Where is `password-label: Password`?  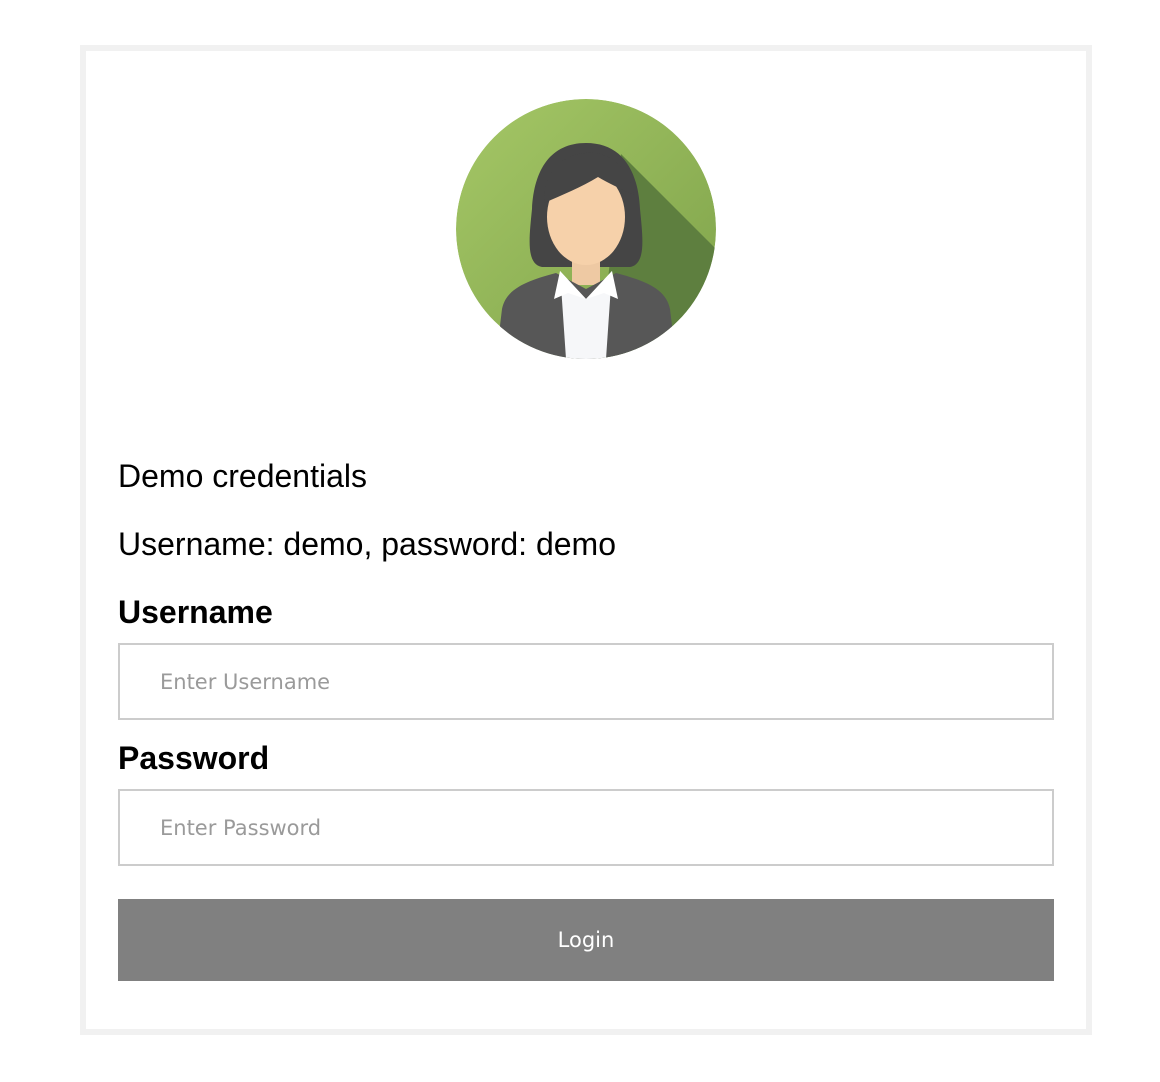
password-label: Password is located at coordinates (194, 758).